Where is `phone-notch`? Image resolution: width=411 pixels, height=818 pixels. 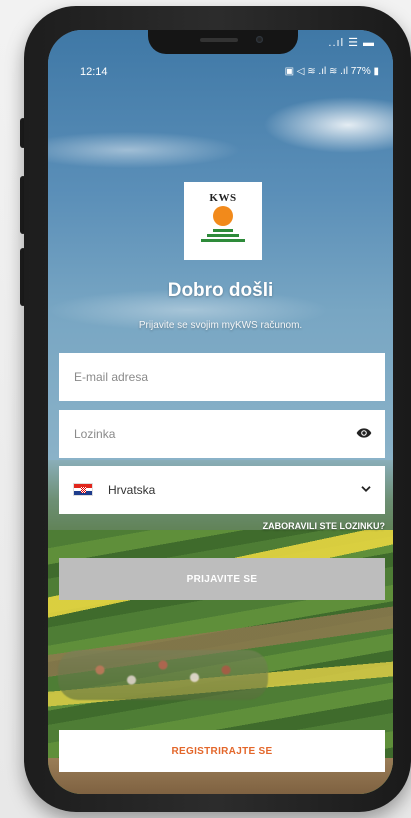 phone-notch is located at coordinates (223, 42).